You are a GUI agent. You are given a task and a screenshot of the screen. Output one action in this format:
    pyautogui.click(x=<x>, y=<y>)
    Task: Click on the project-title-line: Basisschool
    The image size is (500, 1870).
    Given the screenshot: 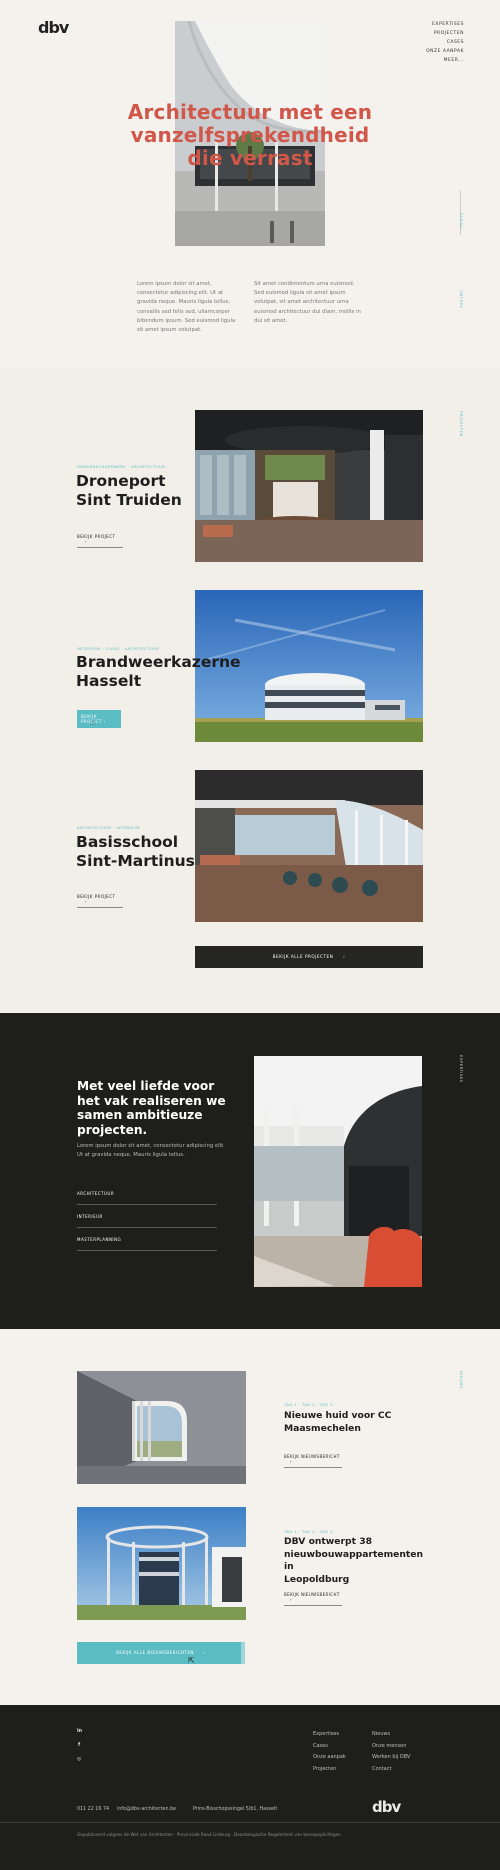 What is the action you would take?
    pyautogui.click(x=127, y=842)
    